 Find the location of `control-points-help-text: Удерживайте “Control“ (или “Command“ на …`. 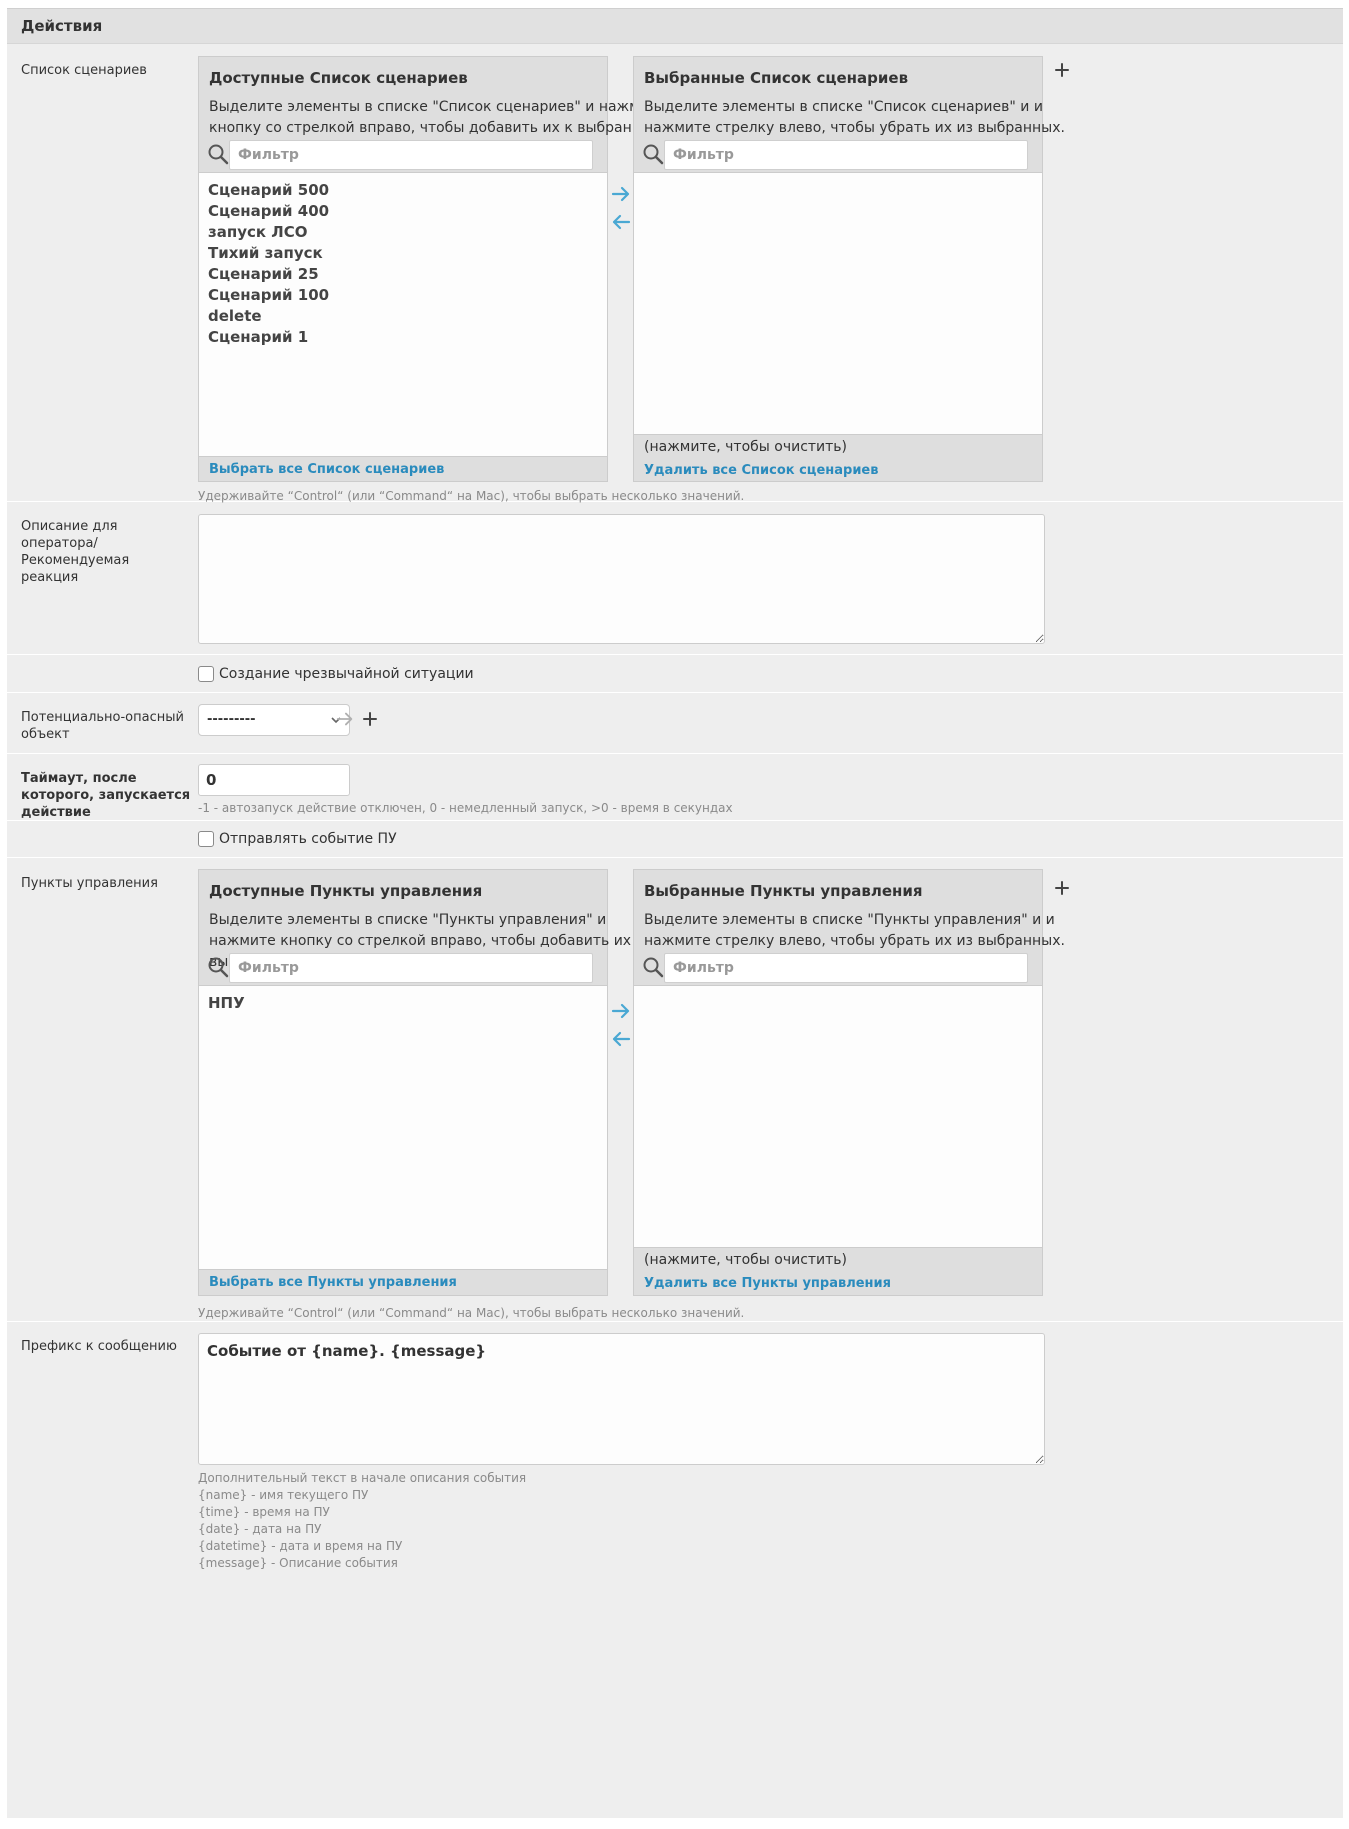

control-points-help-text: Удерживайте “Control“ (или “Command“ на … is located at coordinates (471, 1313).